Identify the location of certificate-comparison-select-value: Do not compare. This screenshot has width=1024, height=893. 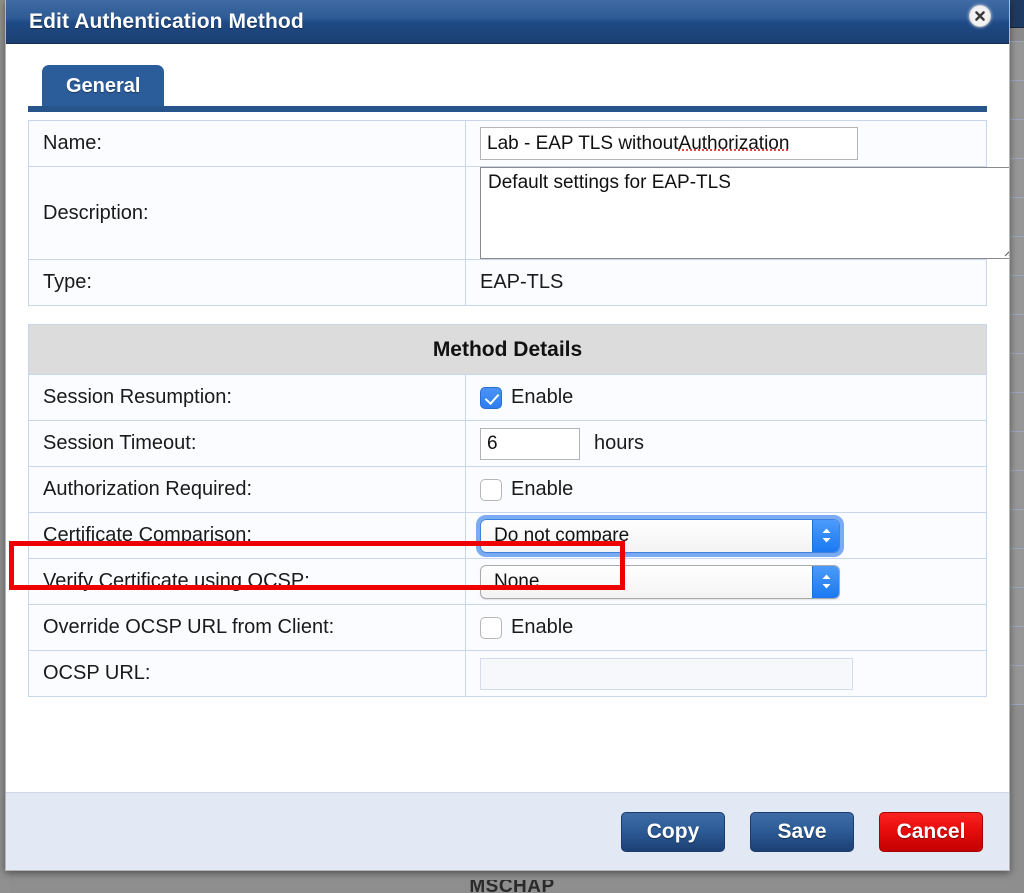
(562, 535).